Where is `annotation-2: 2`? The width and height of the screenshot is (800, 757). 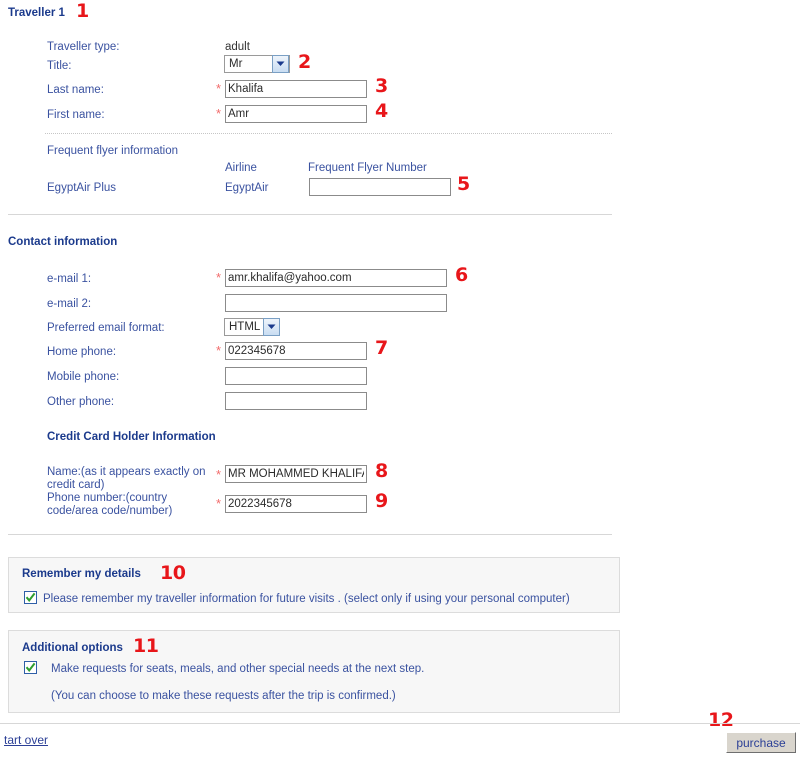
annotation-2: 2 is located at coordinates (304, 62).